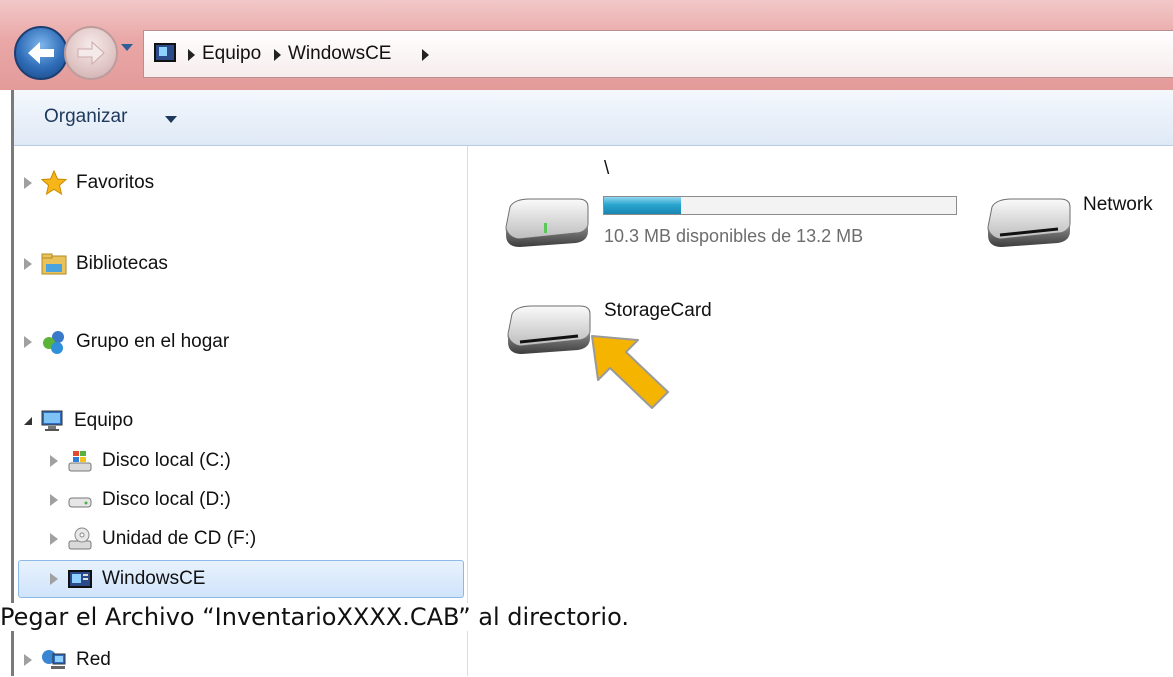 Image resolution: width=1173 pixels, height=677 pixels. Describe the element at coordinates (153, 341) in the screenshot. I see `sidebar-item-label: Grupo en el hogar` at that location.